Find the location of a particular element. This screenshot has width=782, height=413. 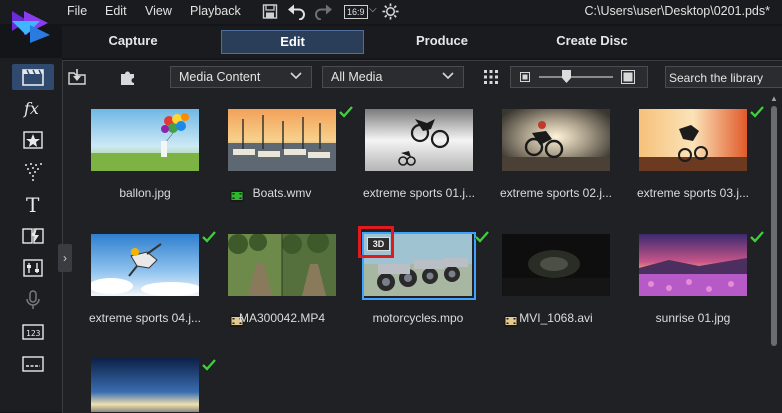

media-item: ballon.jpg is located at coordinates (153, 156).